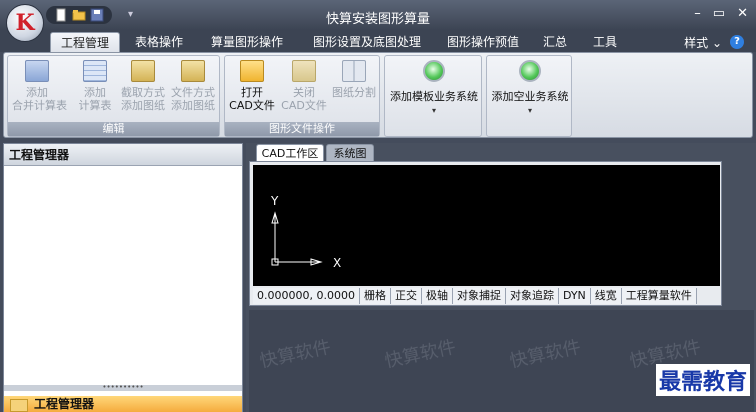  I want to click on tab-table-operations: 表格操作, so click(159, 42).